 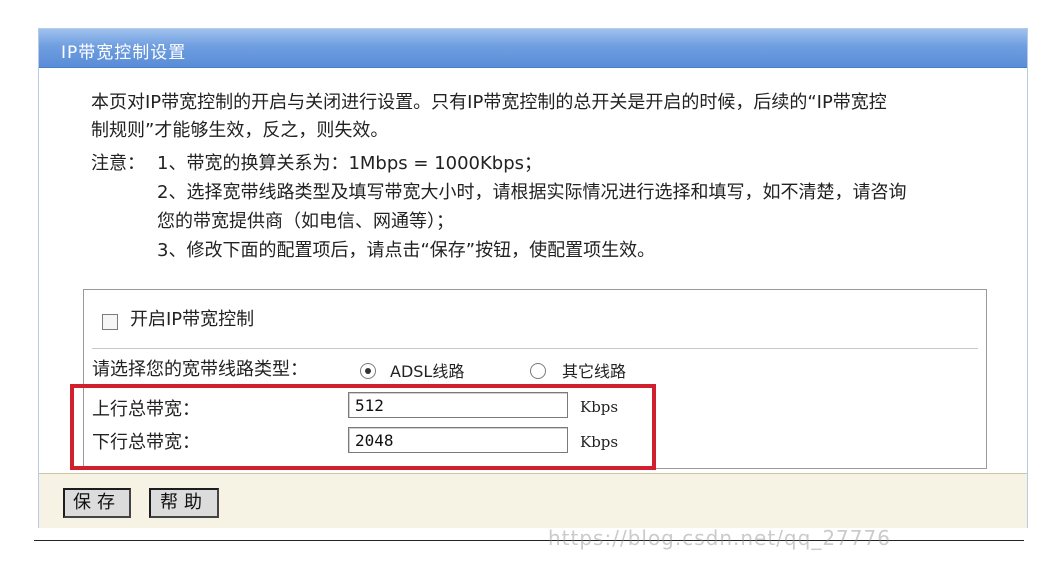 What do you see at coordinates (184, 503) in the screenshot?
I see `help-button: 帮助` at bounding box center [184, 503].